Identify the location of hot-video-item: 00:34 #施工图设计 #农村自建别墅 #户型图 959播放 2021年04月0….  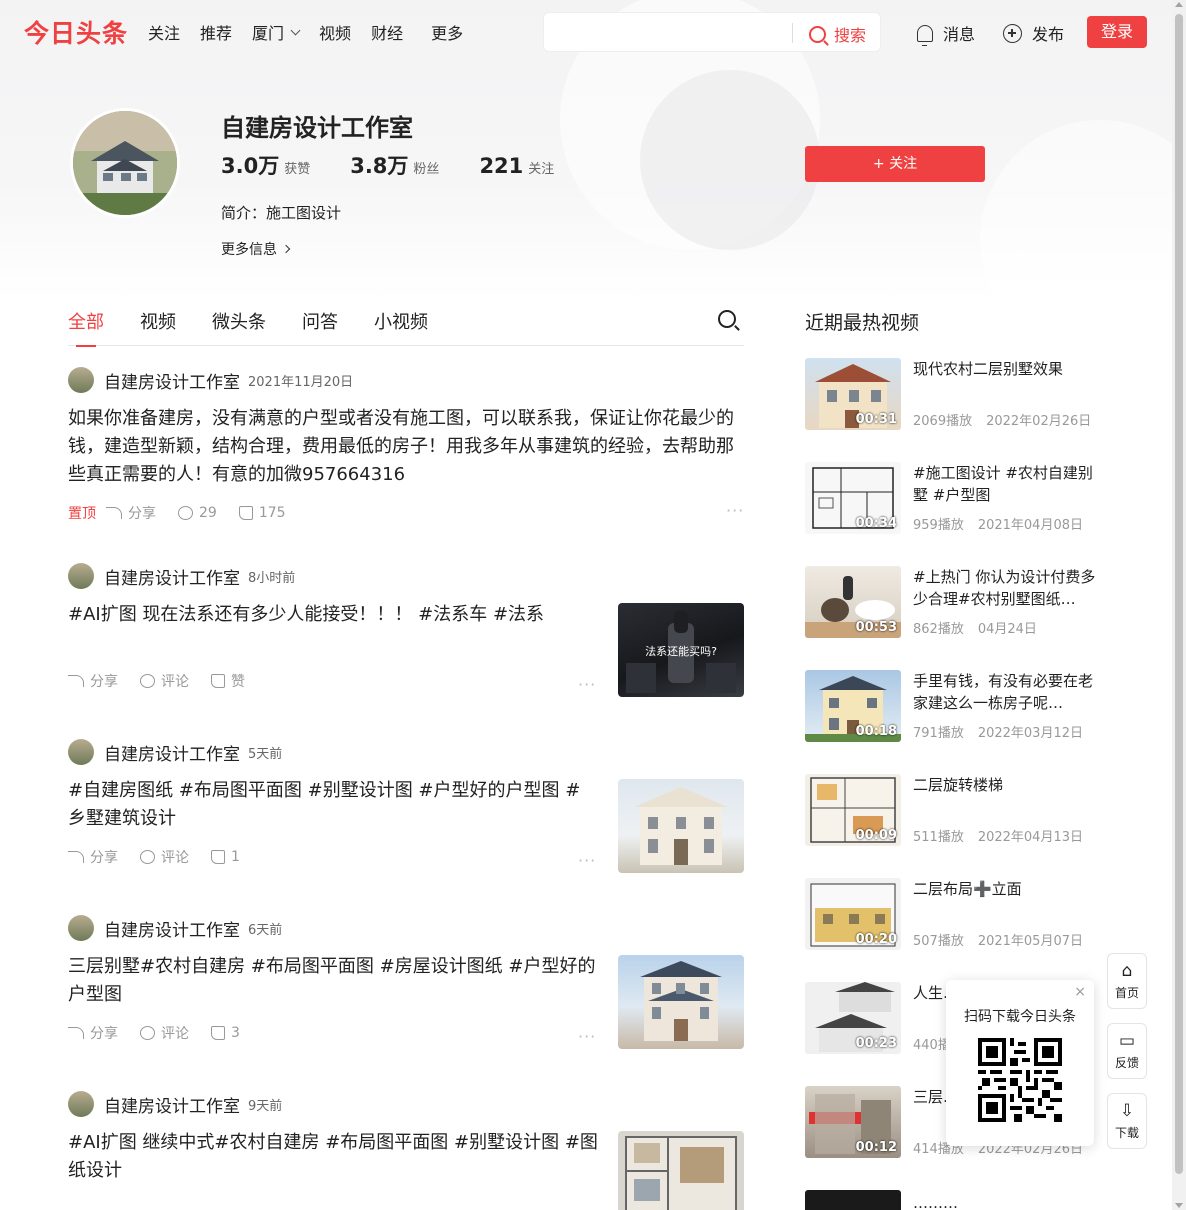
(955, 498).